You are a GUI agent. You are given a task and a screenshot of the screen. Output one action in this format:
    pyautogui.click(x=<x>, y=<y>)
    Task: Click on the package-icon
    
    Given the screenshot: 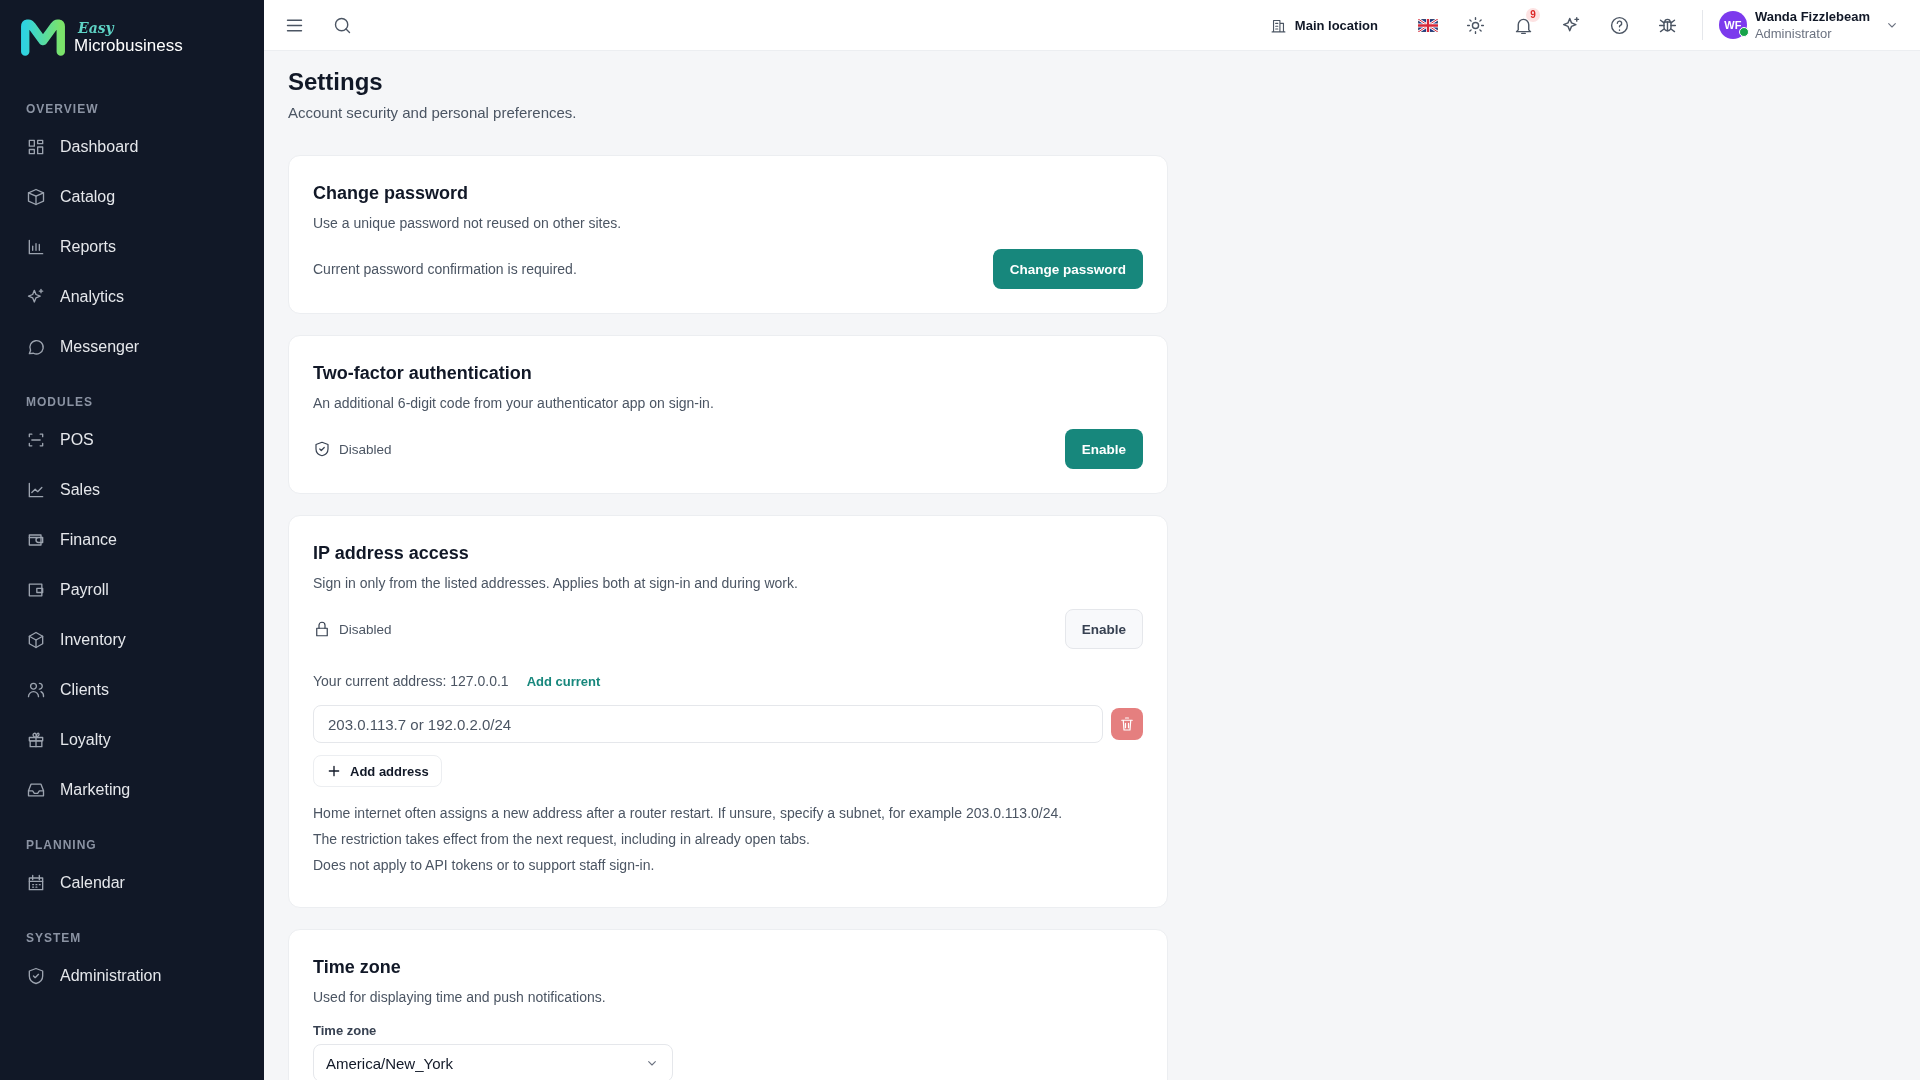 What is the action you would take?
    pyautogui.click(x=36, y=197)
    